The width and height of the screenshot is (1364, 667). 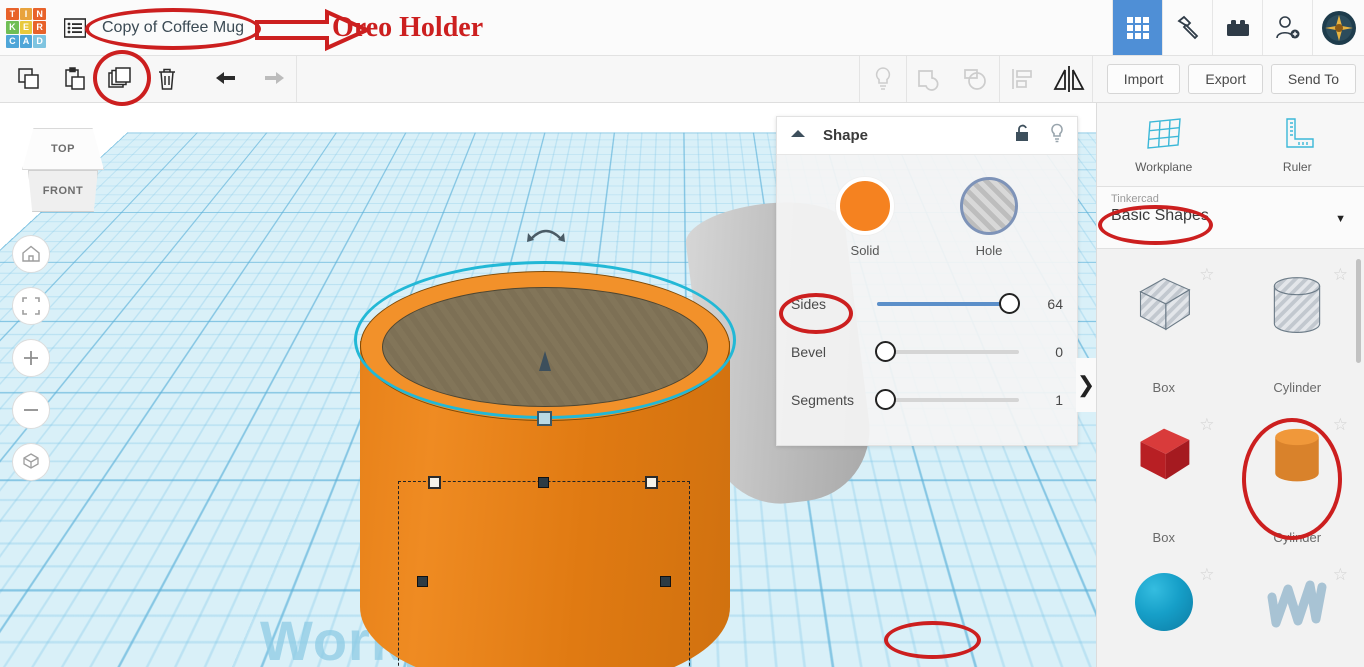 What do you see at coordinates (989, 206) in the screenshot?
I see `hole-swatch-circle` at bounding box center [989, 206].